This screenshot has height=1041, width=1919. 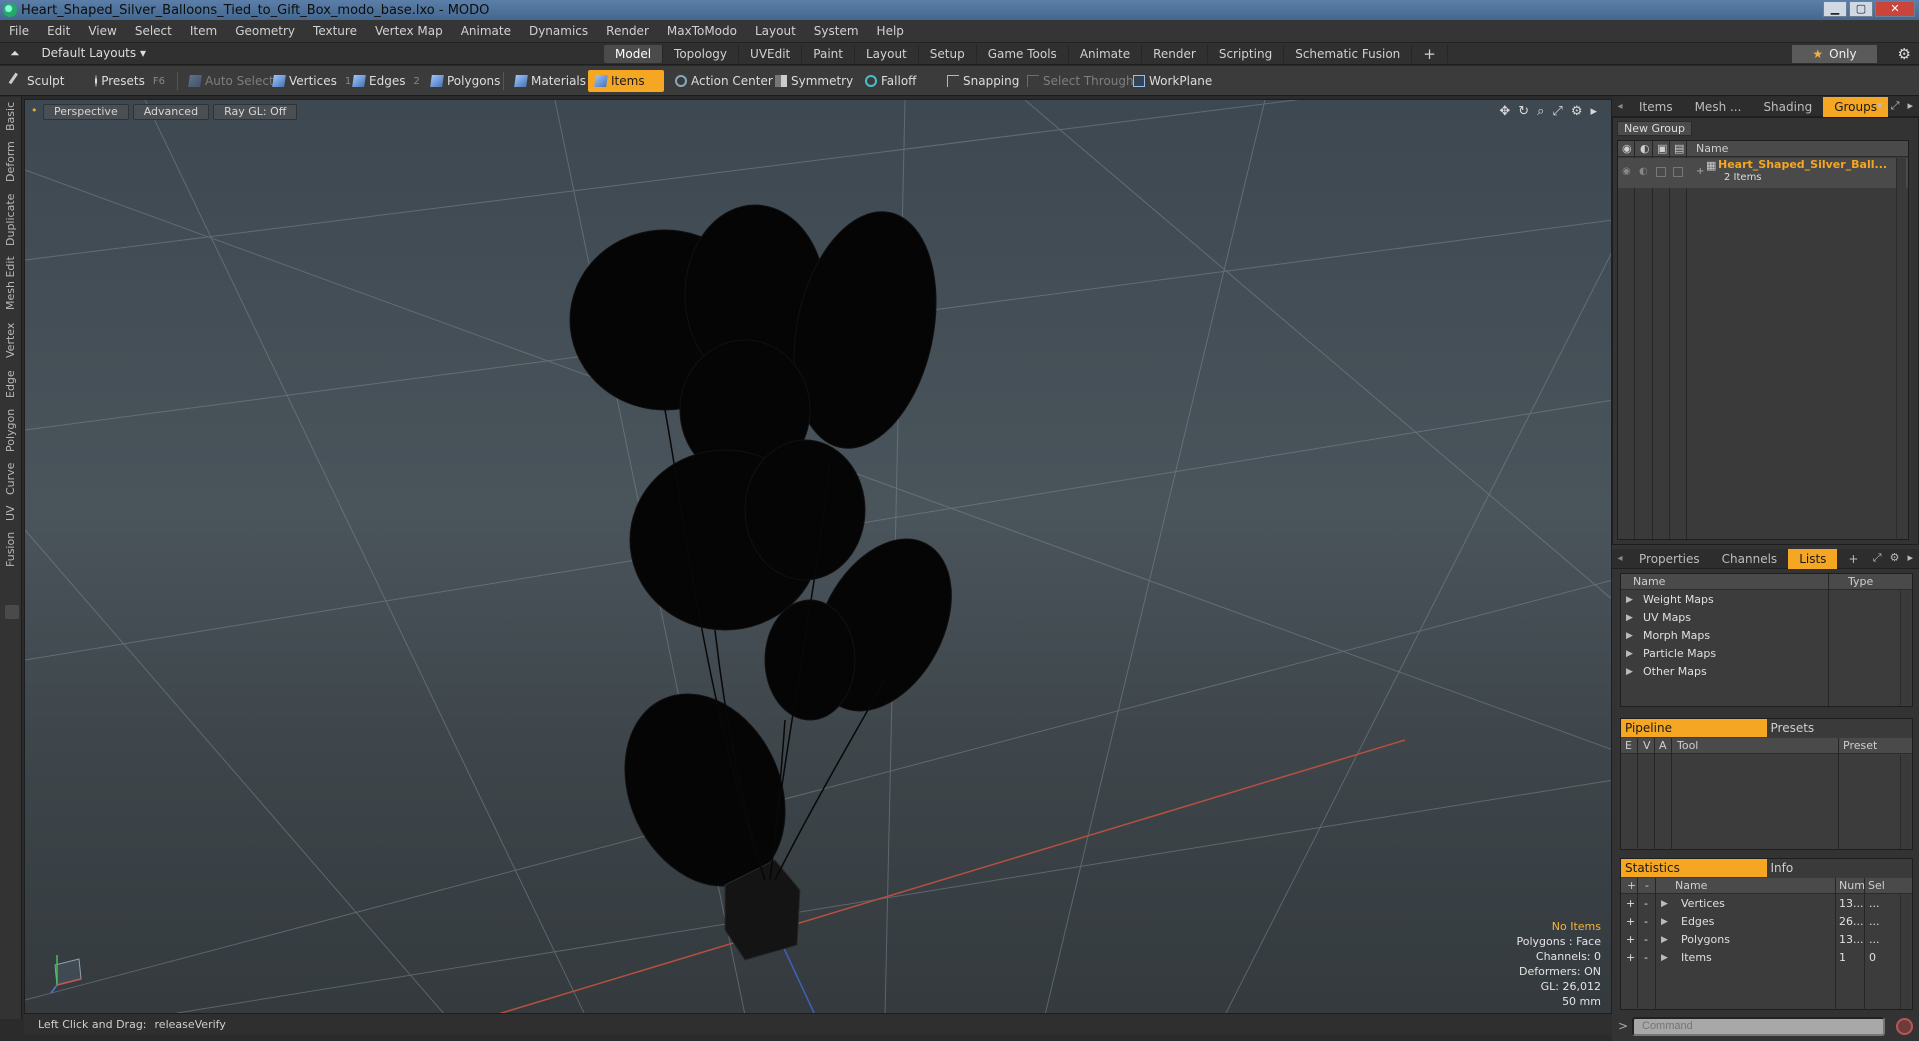 What do you see at coordinates (775, 31) in the screenshot?
I see `menu-layout: Layout` at bounding box center [775, 31].